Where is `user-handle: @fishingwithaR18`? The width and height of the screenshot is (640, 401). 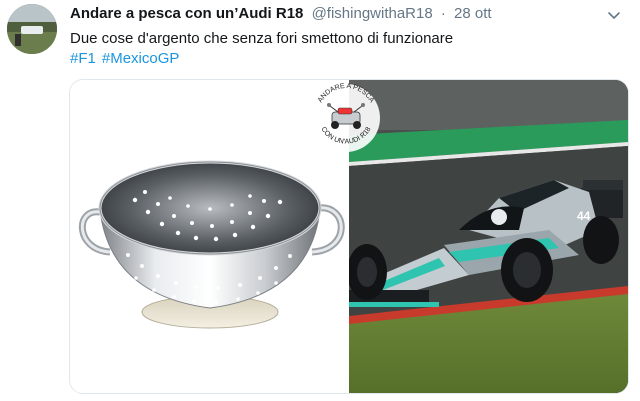
user-handle: @fishingwithaR18 is located at coordinates (372, 13).